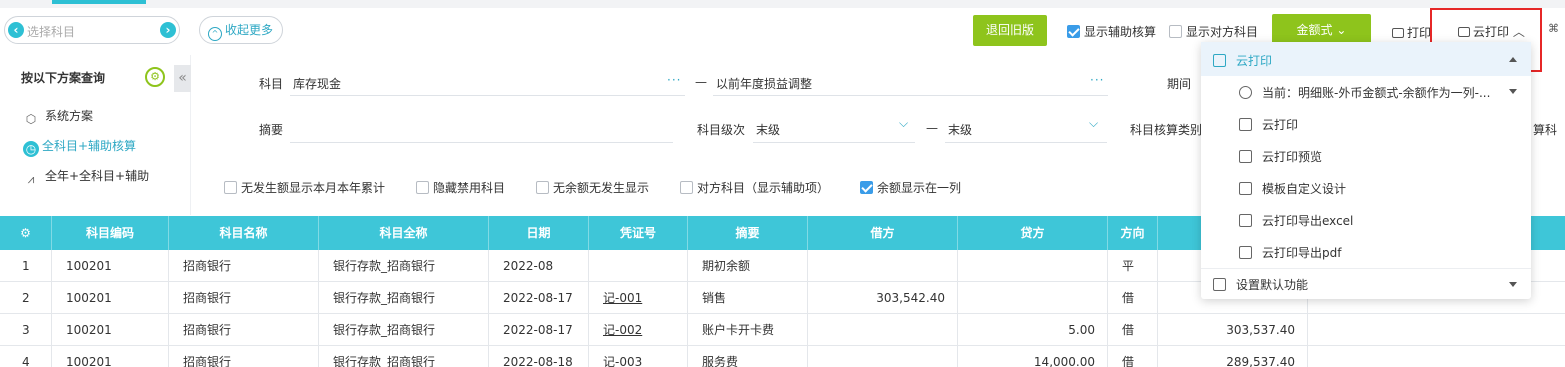  What do you see at coordinates (960, 129) in the screenshot?
I see `level-to-select: 末级` at bounding box center [960, 129].